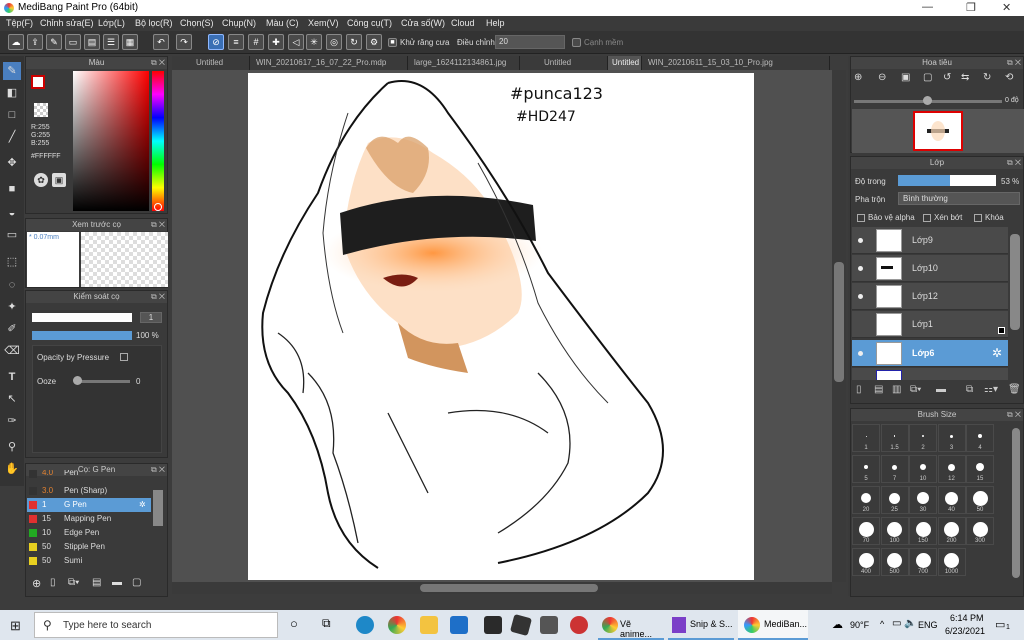 This screenshot has height=640, width=1024. Describe the element at coordinates (930, 240) in the screenshot. I see `layer-row: Lớp9` at that location.